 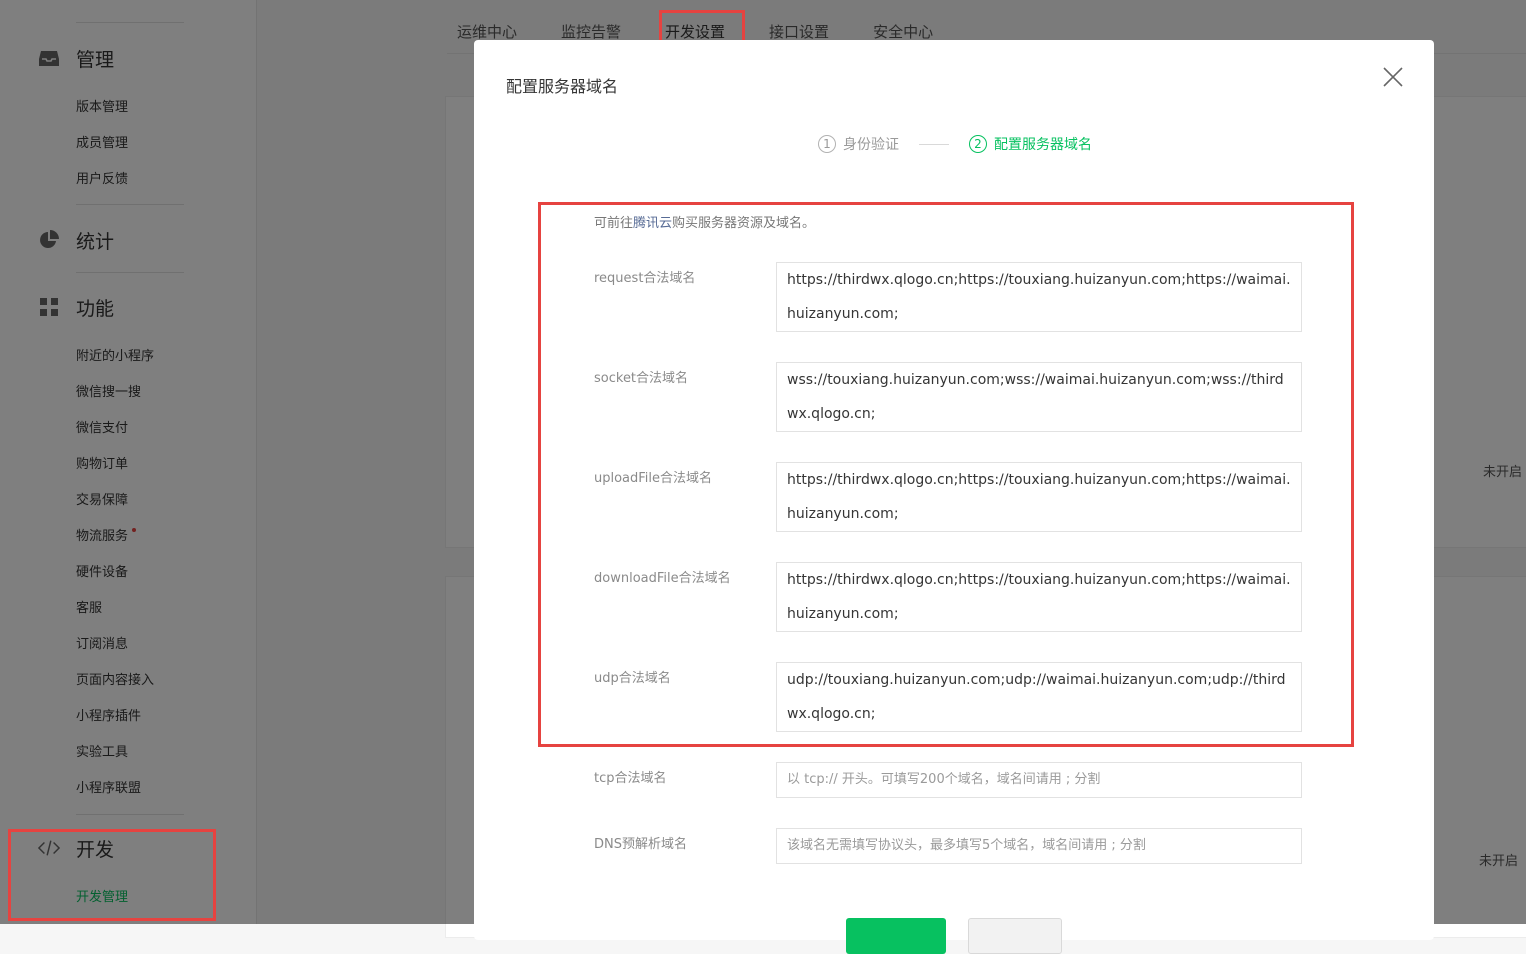 What do you see at coordinates (871, 145) in the screenshot?
I see `step-label: 身份验证` at bounding box center [871, 145].